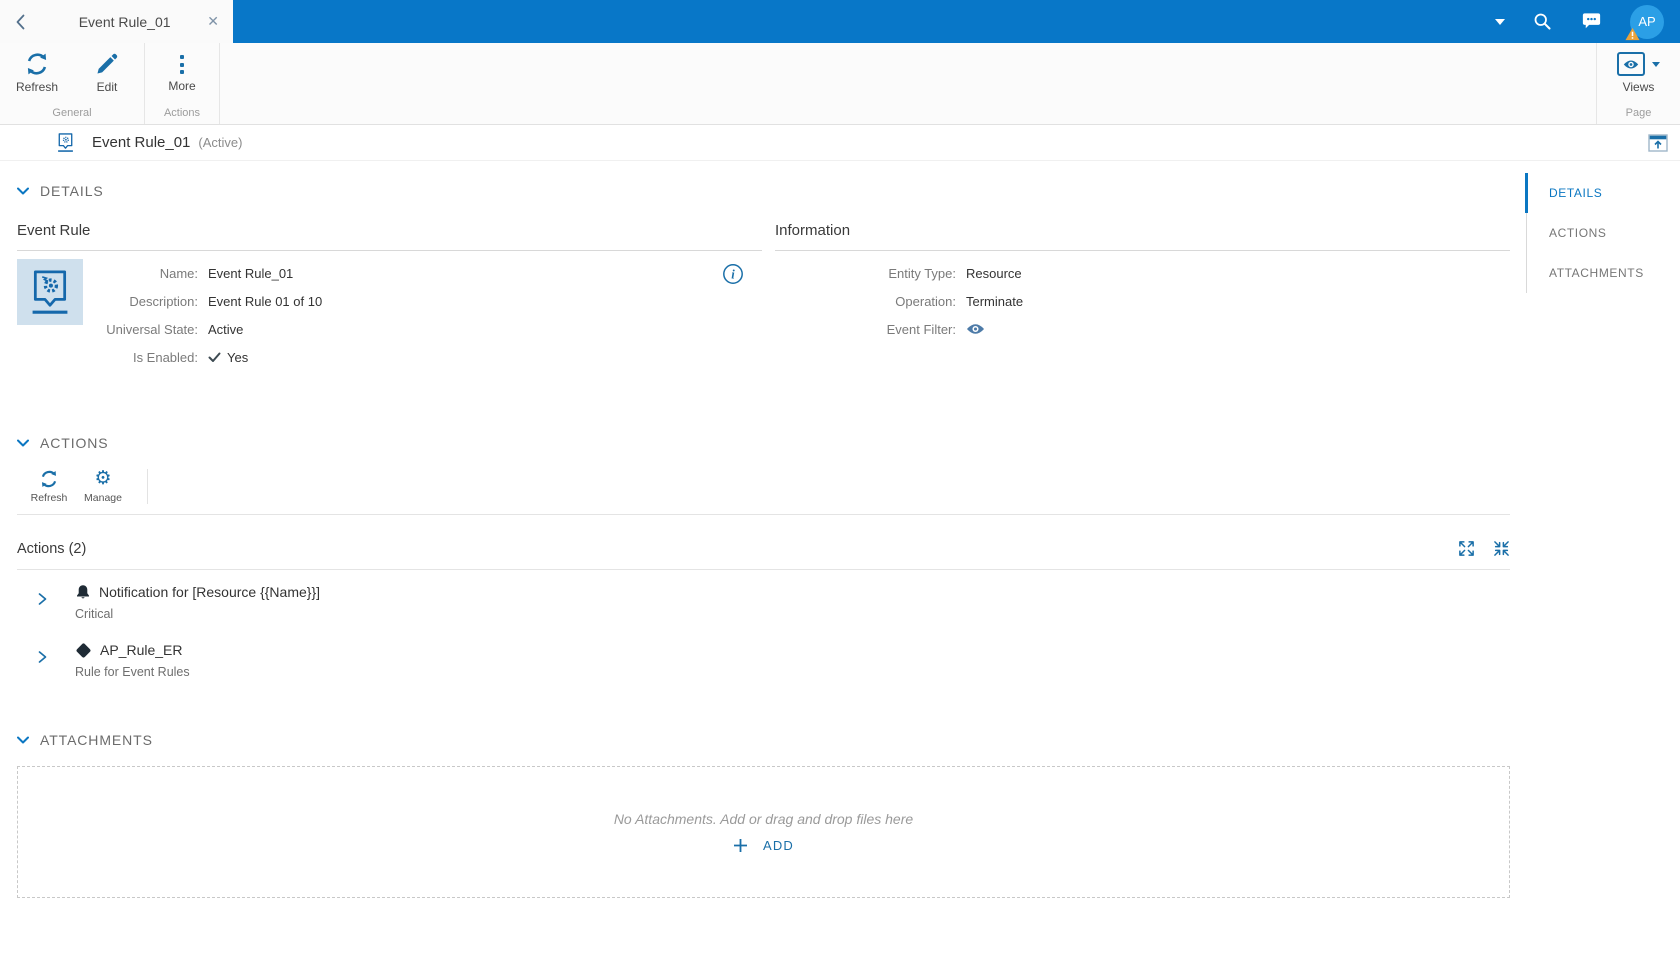 The width and height of the screenshot is (1680, 965). What do you see at coordinates (50, 292) in the screenshot?
I see `event-rule-tile-icon` at bounding box center [50, 292].